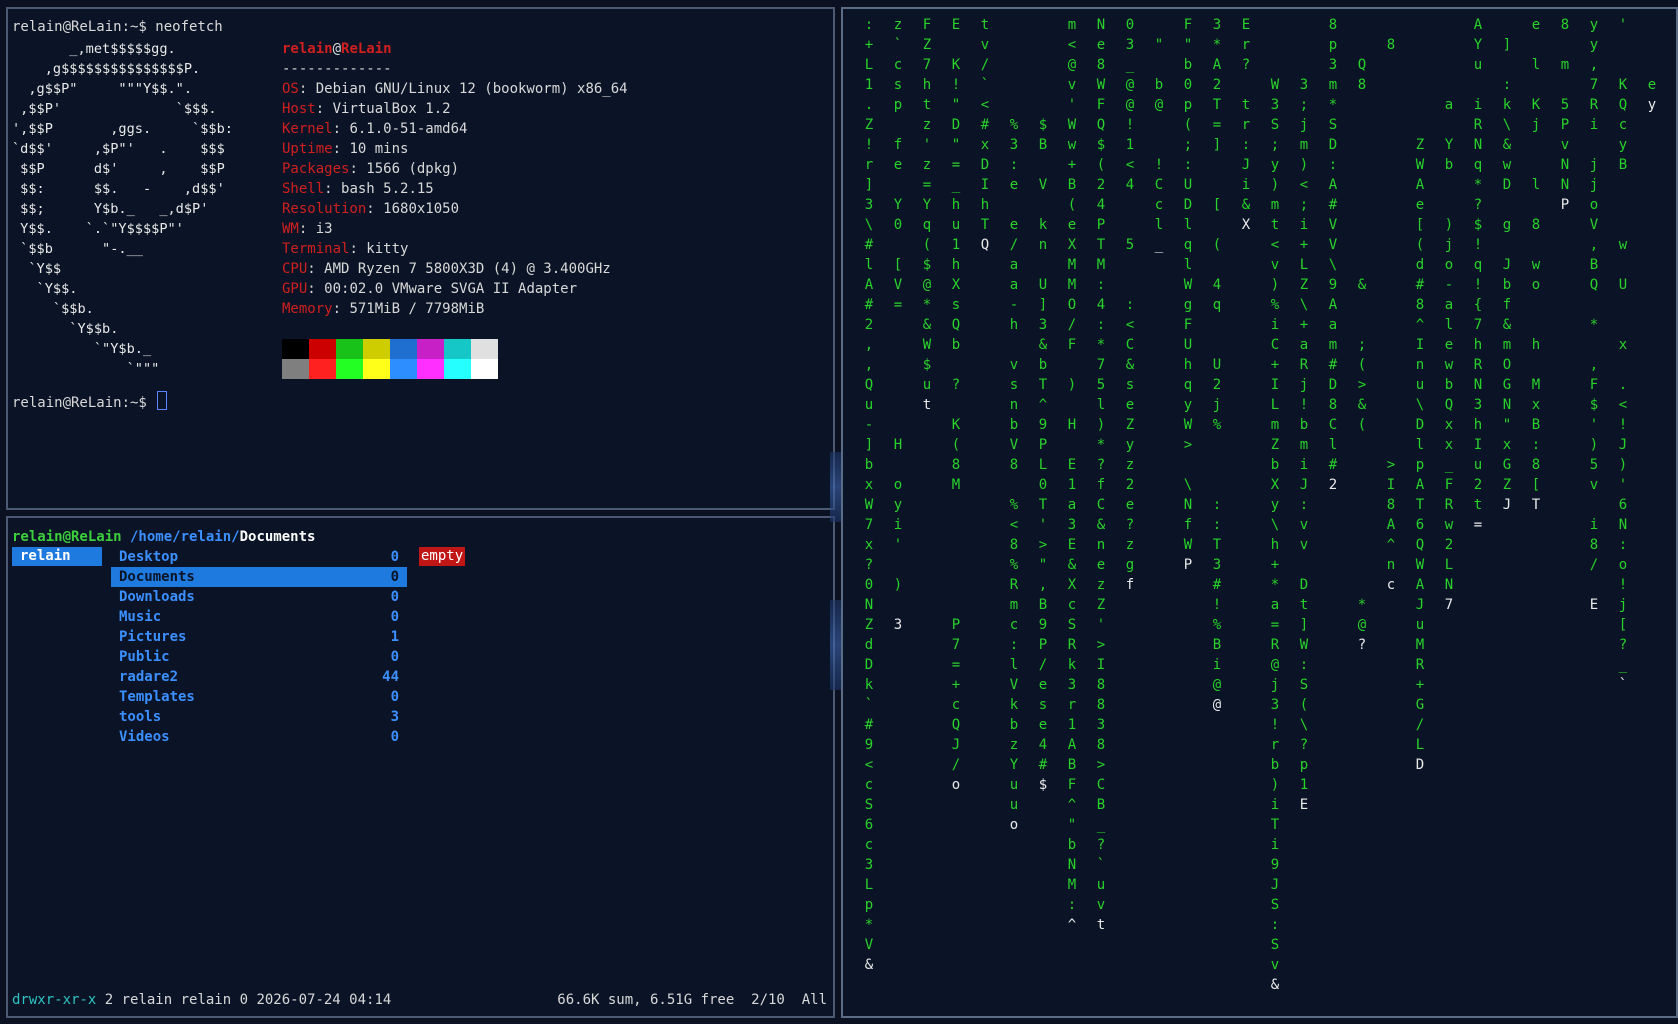  Describe the element at coordinates (259, 557) in the screenshot. I see `directory-item: Desktop 0` at that location.